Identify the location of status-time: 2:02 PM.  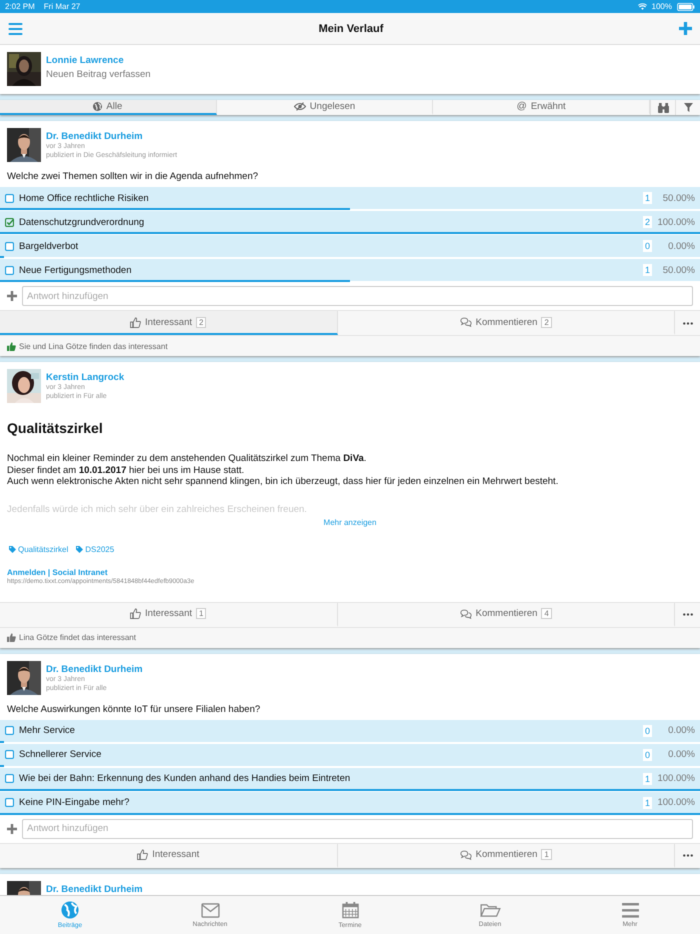
(20, 6).